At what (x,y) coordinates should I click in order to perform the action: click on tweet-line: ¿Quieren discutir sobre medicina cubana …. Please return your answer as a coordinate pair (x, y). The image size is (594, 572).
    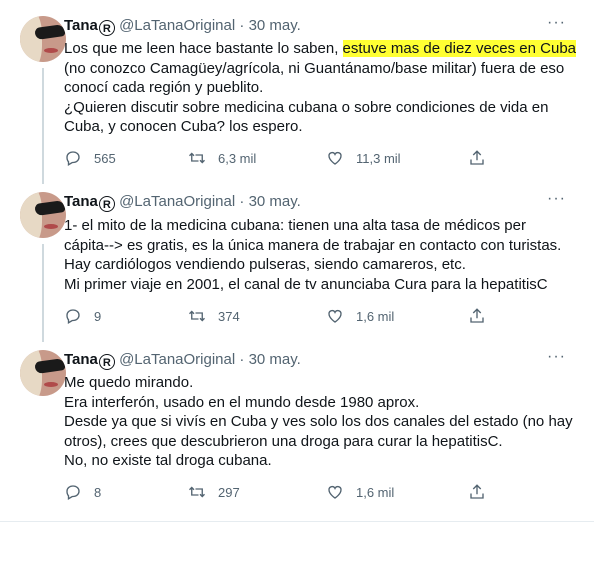
    Looking at the image, I should click on (306, 107).